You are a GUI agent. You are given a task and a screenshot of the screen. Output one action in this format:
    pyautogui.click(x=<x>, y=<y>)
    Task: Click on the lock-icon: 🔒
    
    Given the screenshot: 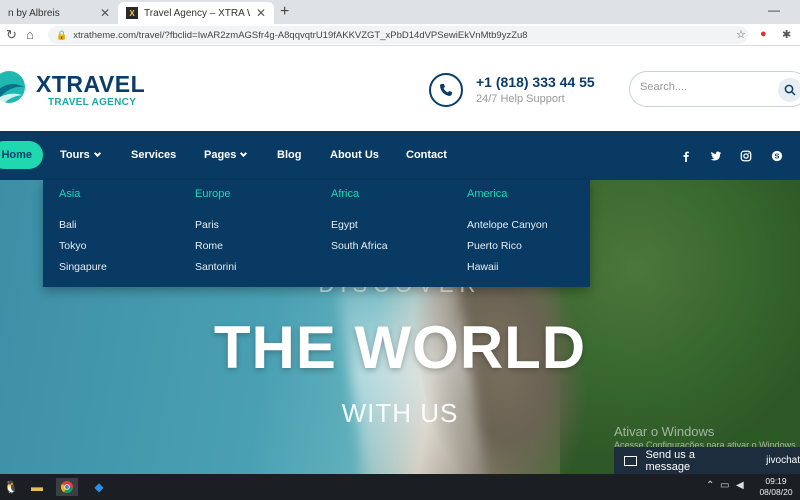 What is the action you would take?
    pyautogui.click(x=62, y=34)
    